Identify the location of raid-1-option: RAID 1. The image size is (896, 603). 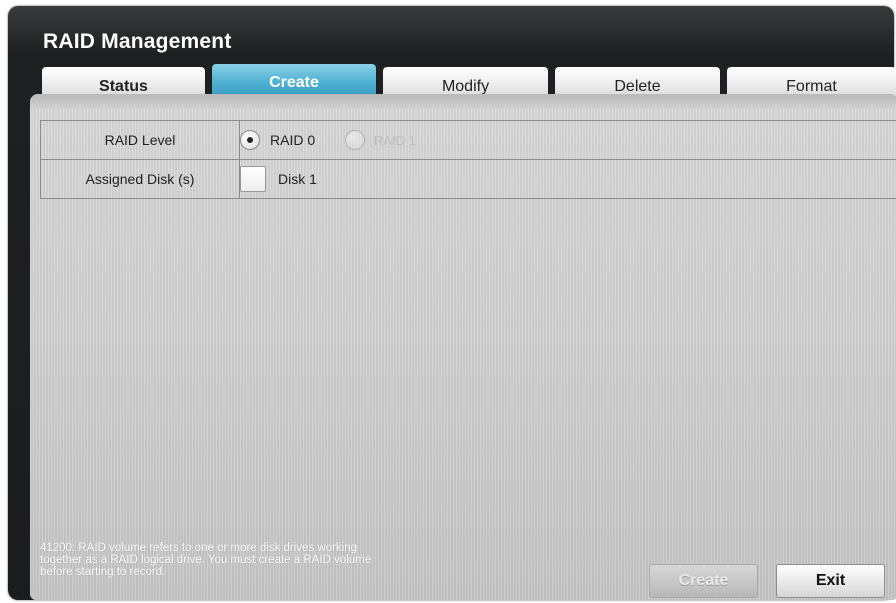
(380, 140).